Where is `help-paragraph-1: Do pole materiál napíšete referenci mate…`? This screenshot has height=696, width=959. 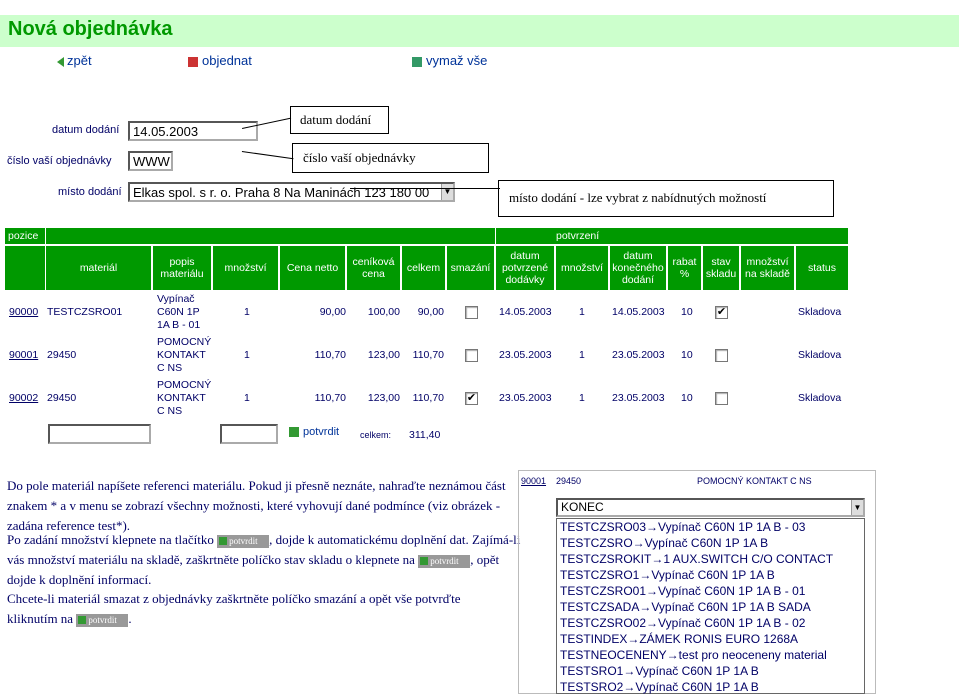 help-paragraph-1: Do pole materiál napíšete referenci mate… is located at coordinates (256, 505).